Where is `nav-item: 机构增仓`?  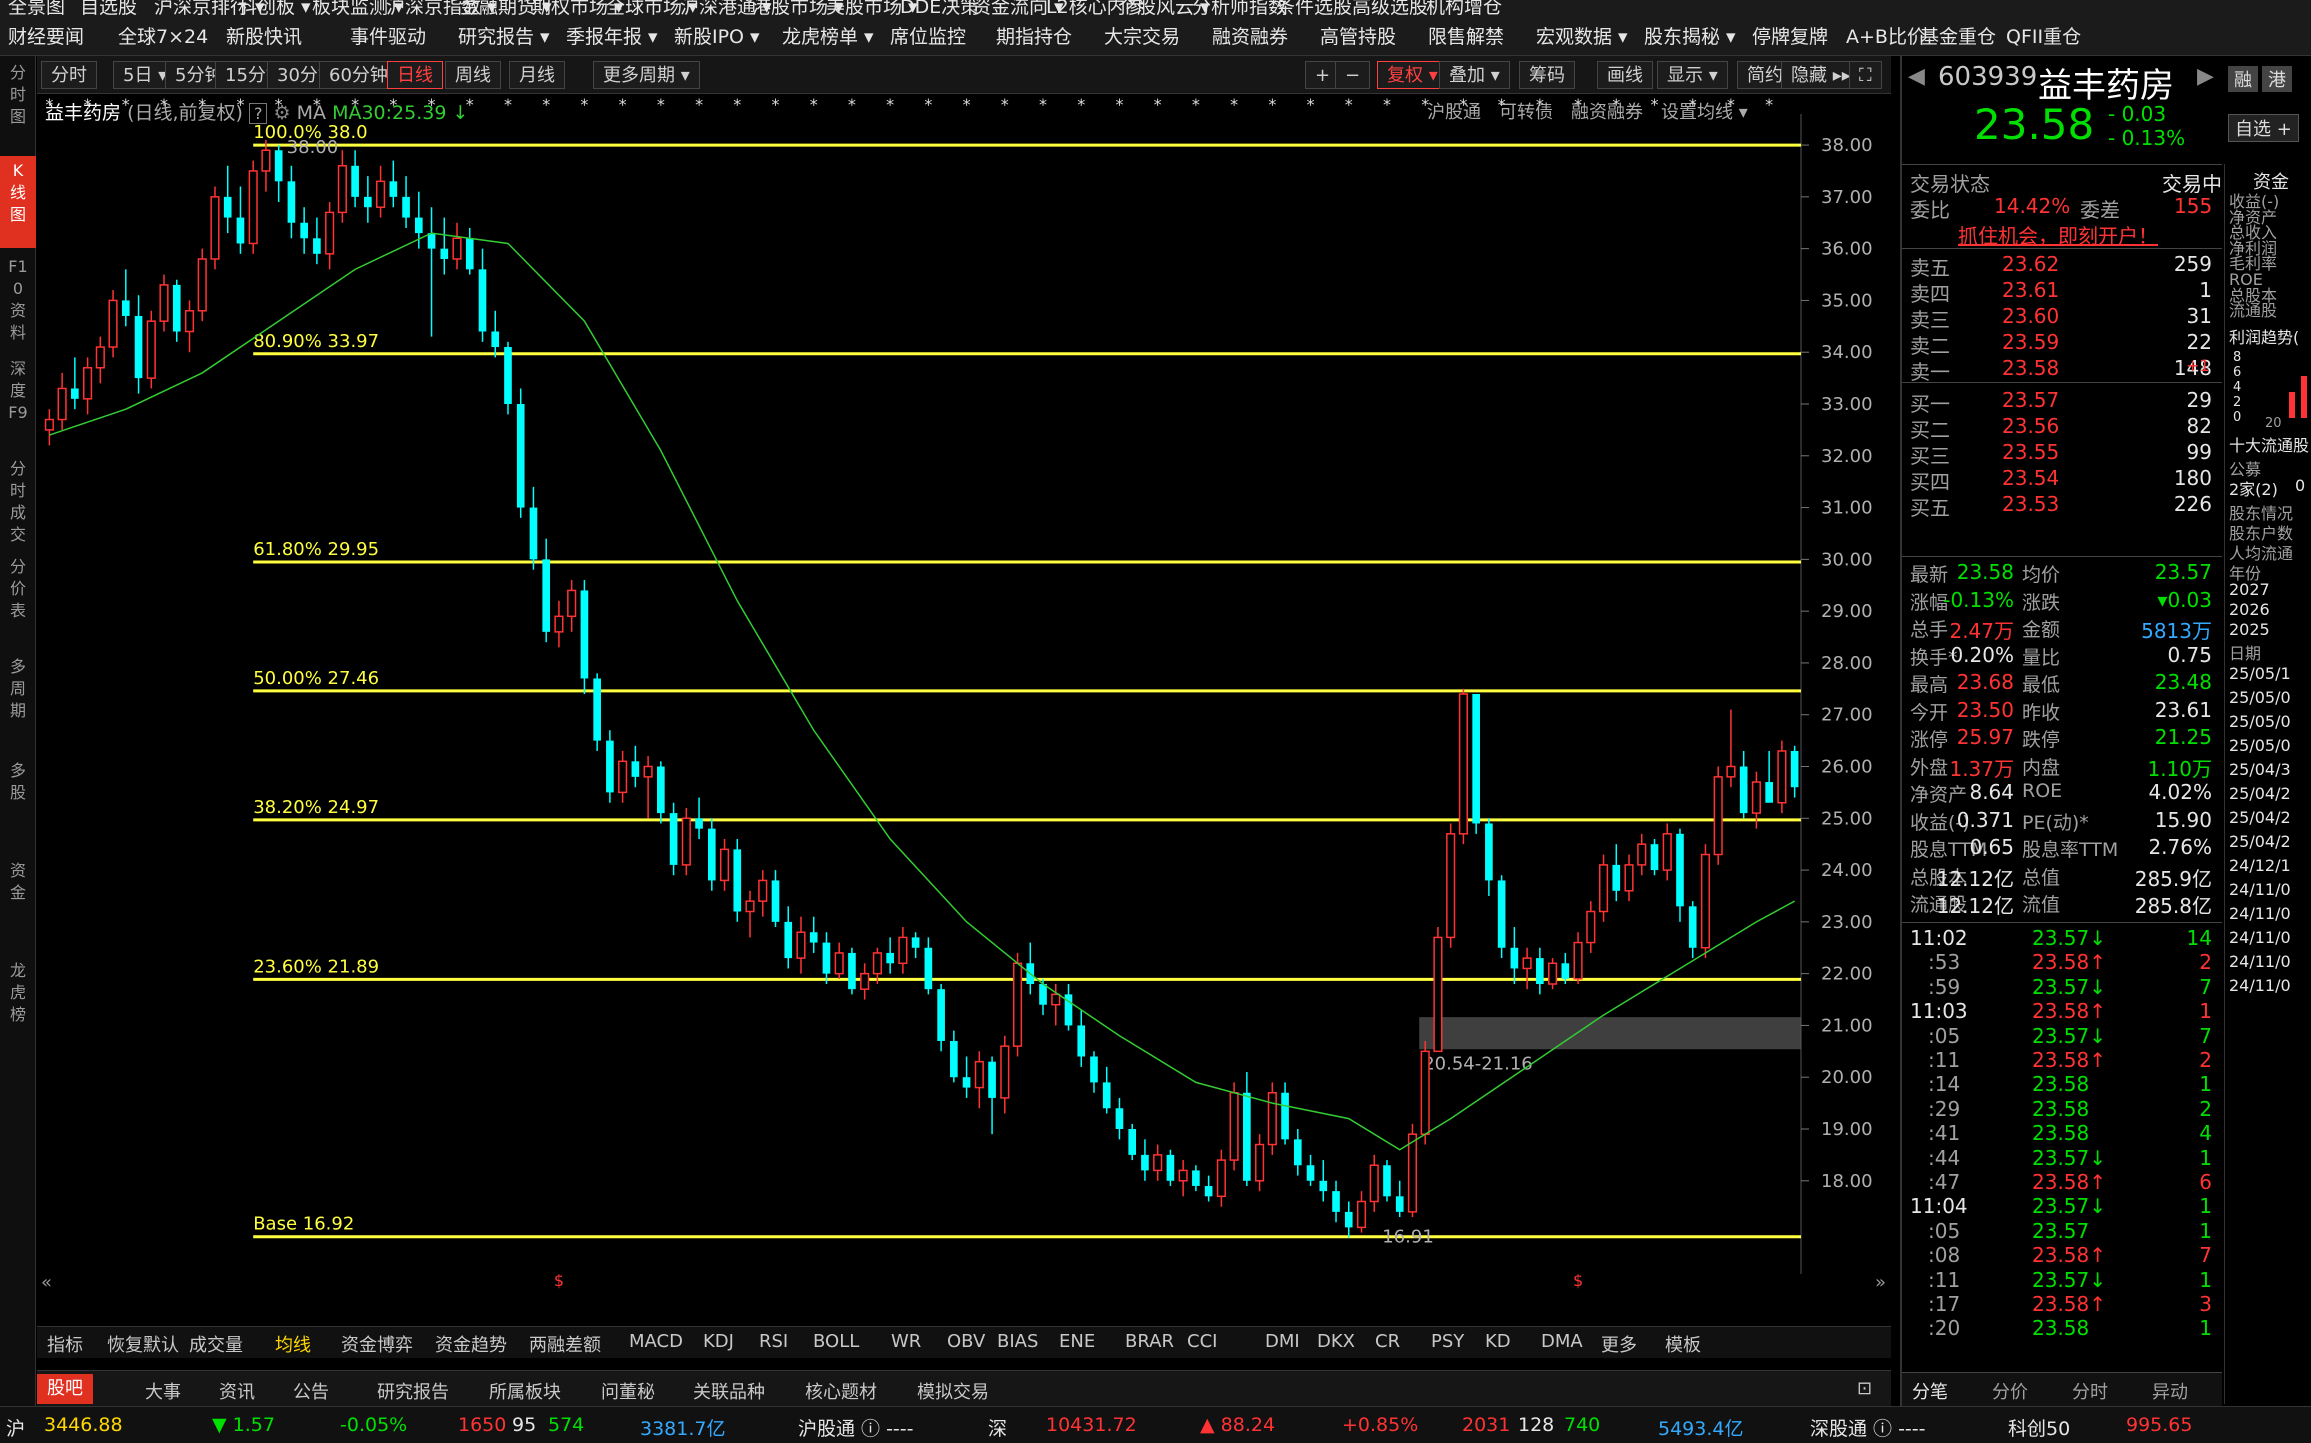 nav-item: 机构增仓 is located at coordinates (1464, 9).